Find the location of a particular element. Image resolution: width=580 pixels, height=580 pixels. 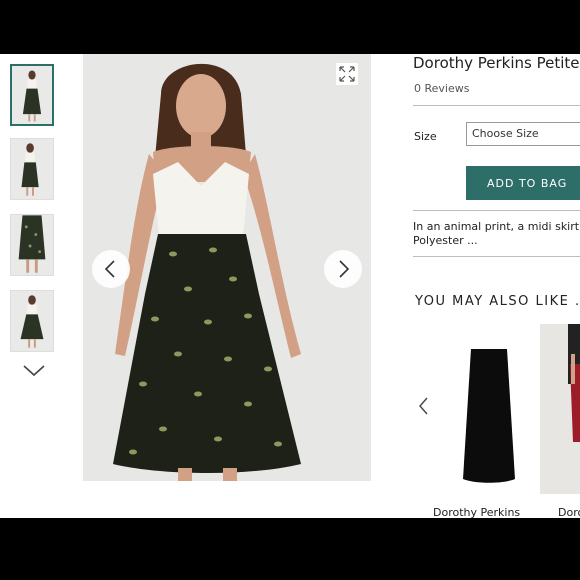

next-image-button is located at coordinates (343, 269).